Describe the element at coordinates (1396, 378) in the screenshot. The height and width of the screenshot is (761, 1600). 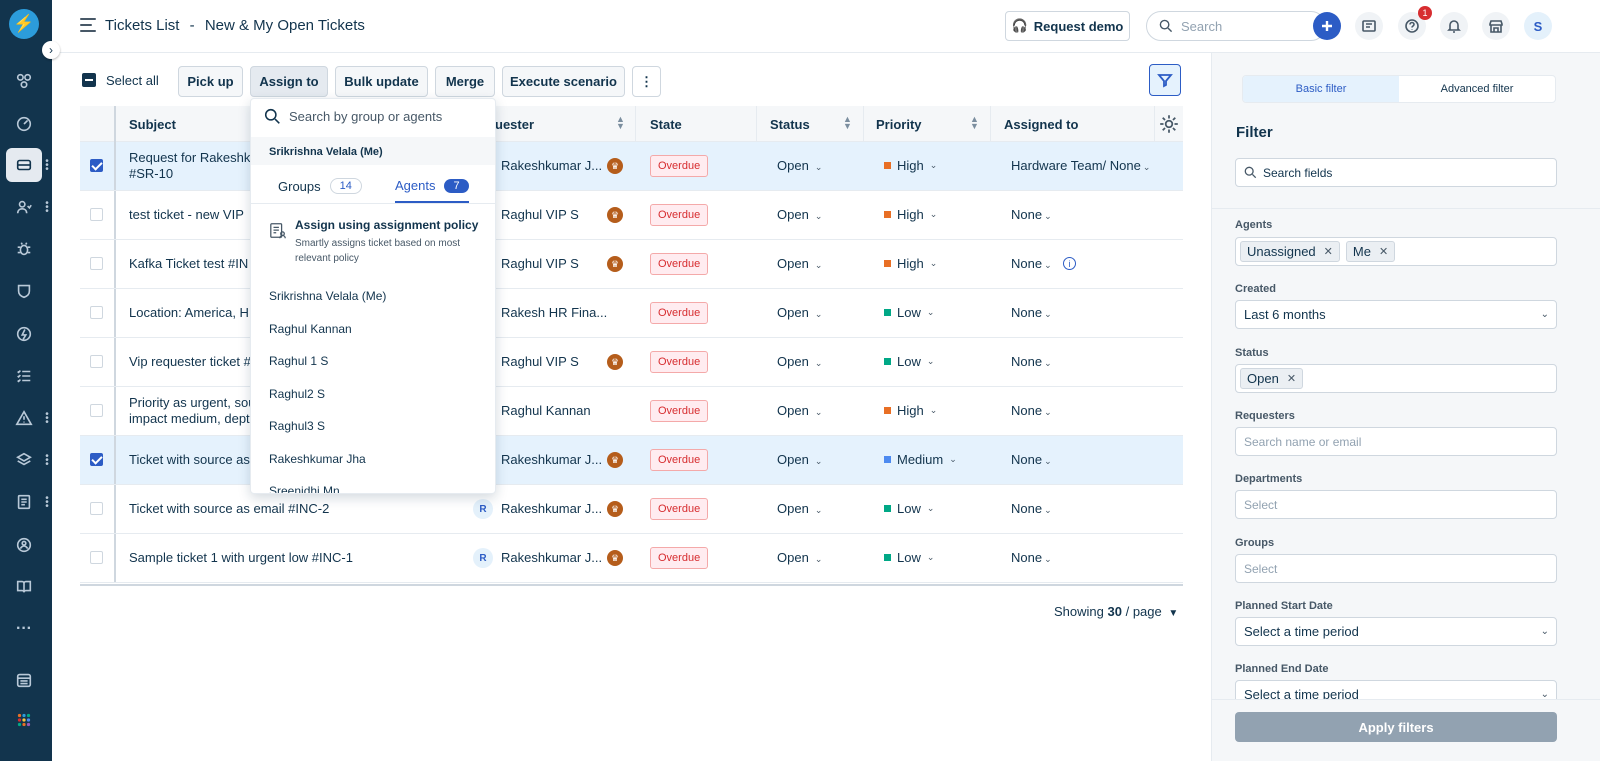
I see `status-filter-field: Open ✕` at that location.